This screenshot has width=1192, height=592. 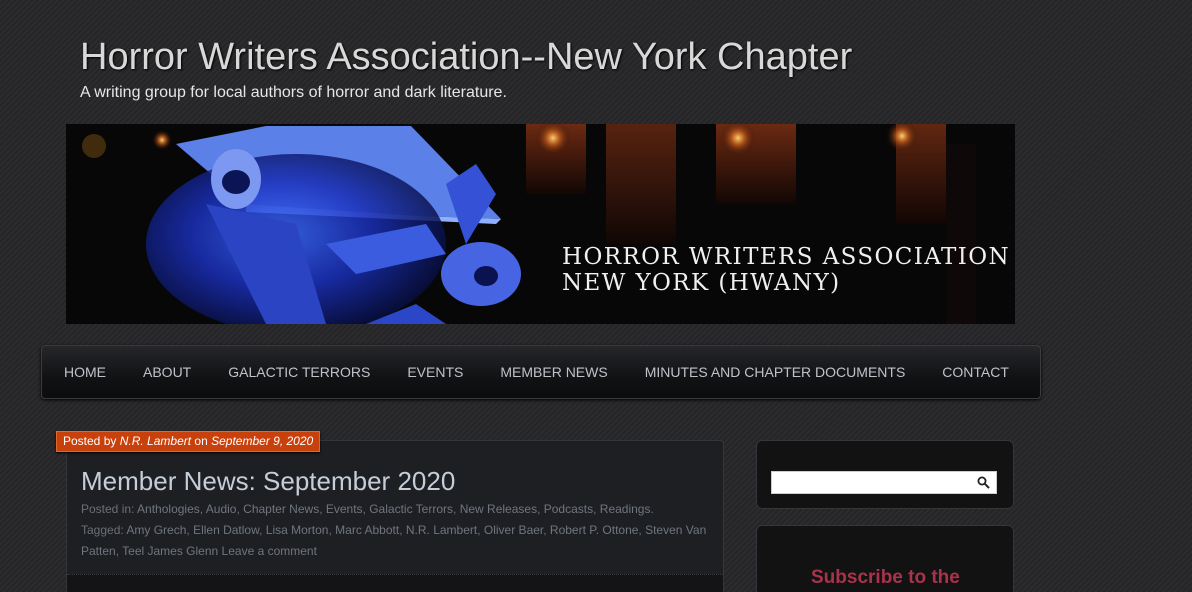 What do you see at coordinates (299, 372) in the screenshot?
I see `nav-item-galactic-terrors: GALACTIC TERRORS` at bounding box center [299, 372].